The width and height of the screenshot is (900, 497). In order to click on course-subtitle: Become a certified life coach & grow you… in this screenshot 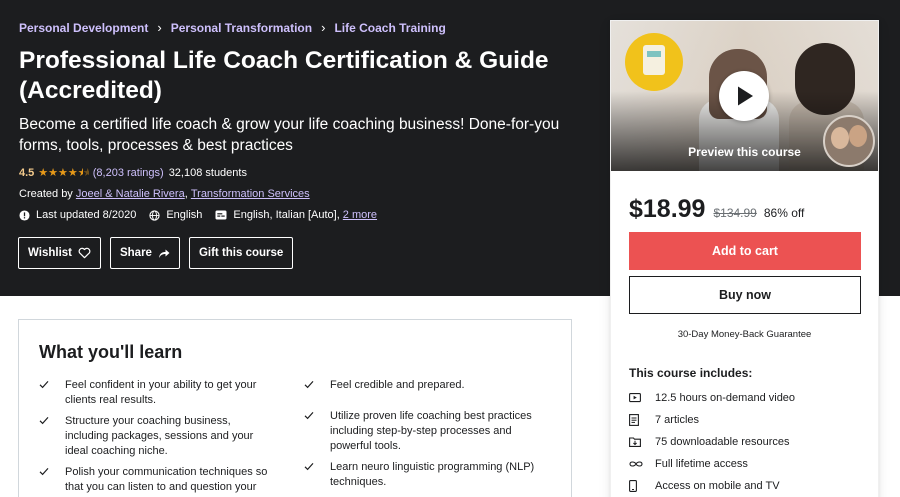, I will do `click(289, 135)`.